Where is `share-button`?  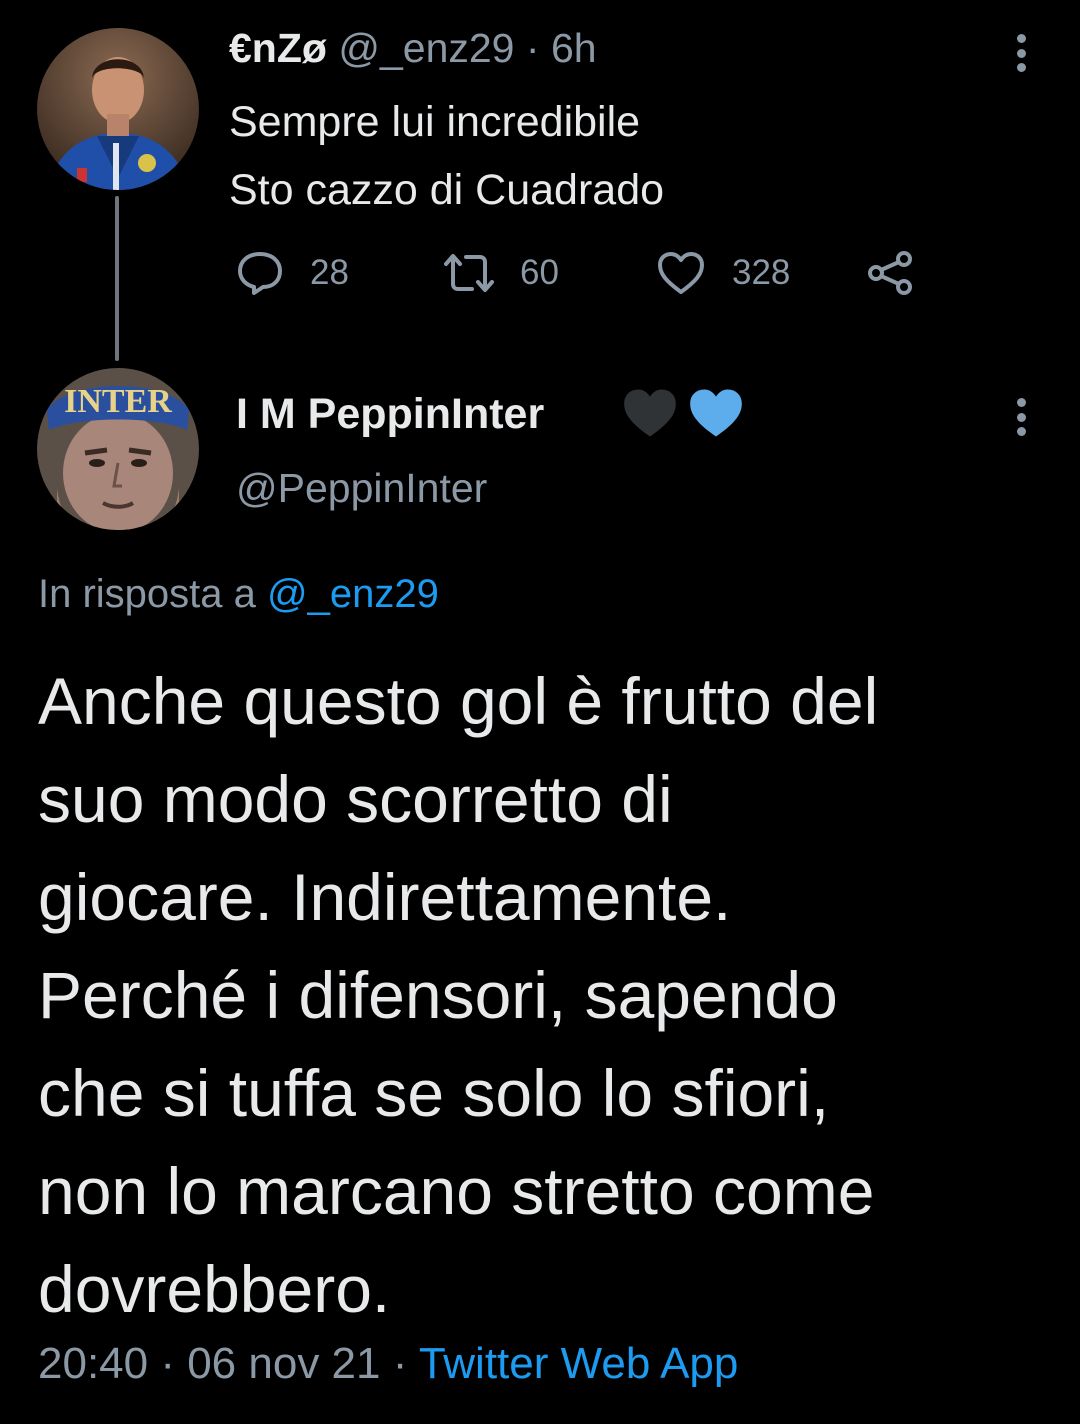 share-button is located at coordinates (891, 273).